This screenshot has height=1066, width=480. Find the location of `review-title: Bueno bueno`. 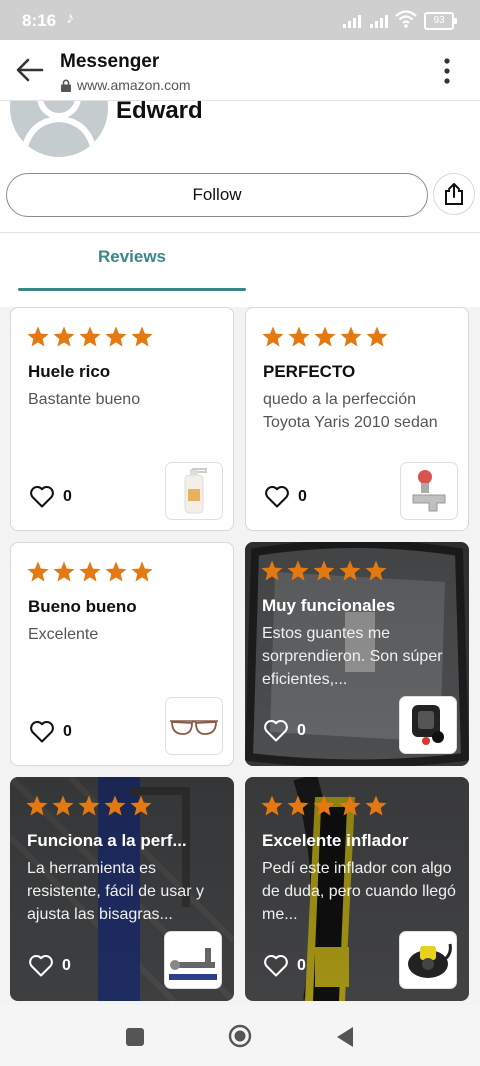

review-title: Bueno bueno is located at coordinates (82, 606).